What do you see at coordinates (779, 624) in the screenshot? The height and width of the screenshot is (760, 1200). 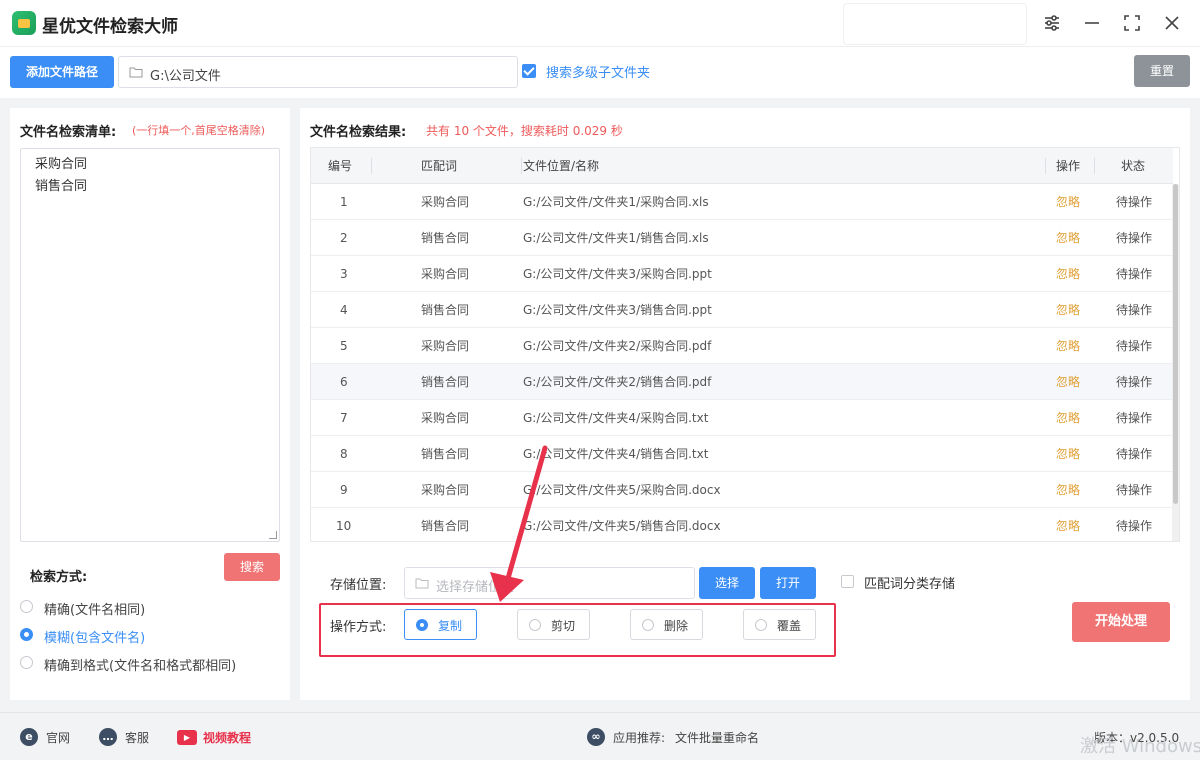 I see `op-overwrite-radio: 覆盖` at bounding box center [779, 624].